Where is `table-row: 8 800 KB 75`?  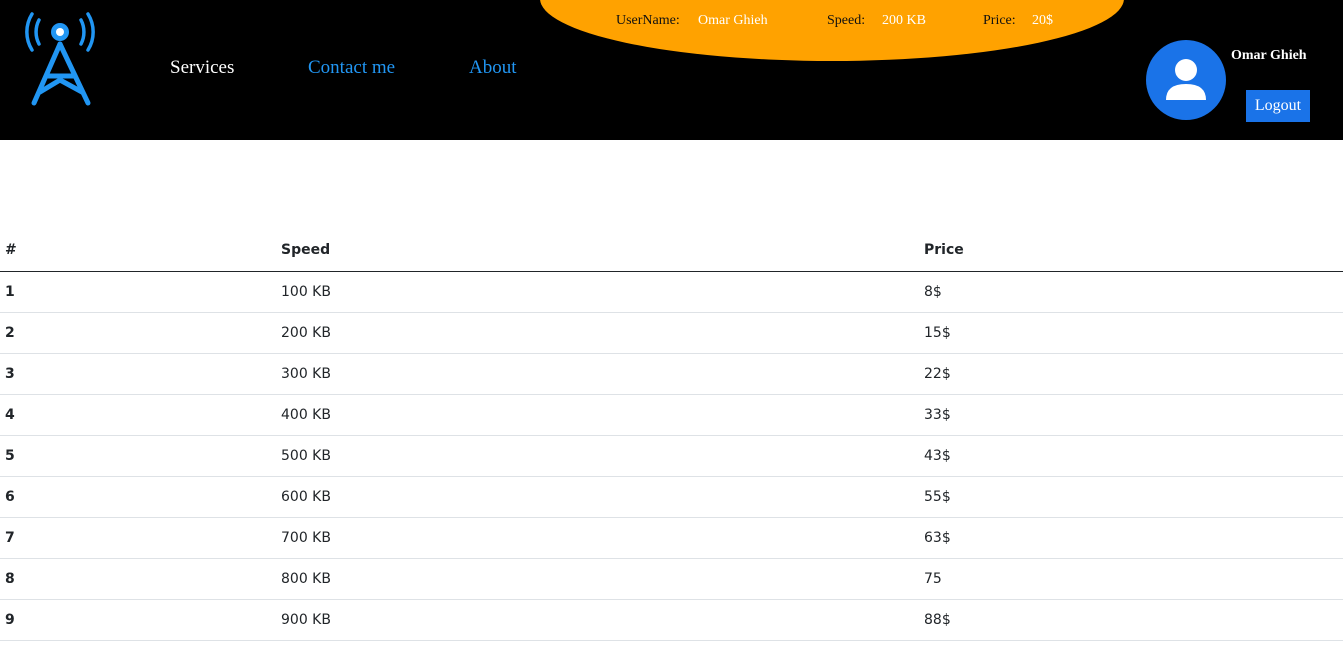
table-row: 8 800 KB 75 is located at coordinates (671, 579).